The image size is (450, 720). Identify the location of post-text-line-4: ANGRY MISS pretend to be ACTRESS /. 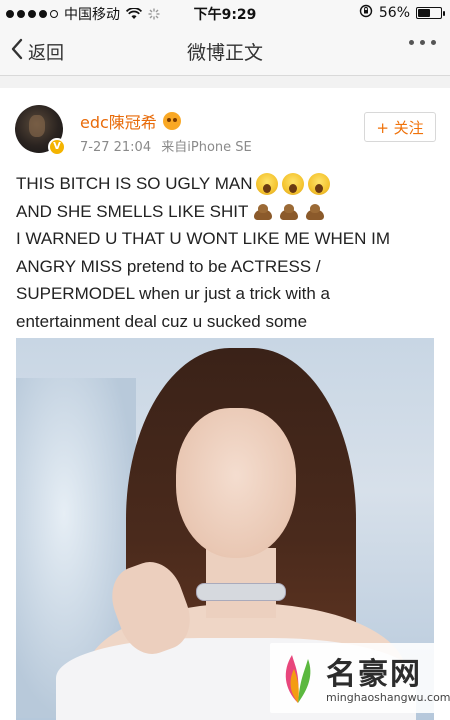
(168, 266).